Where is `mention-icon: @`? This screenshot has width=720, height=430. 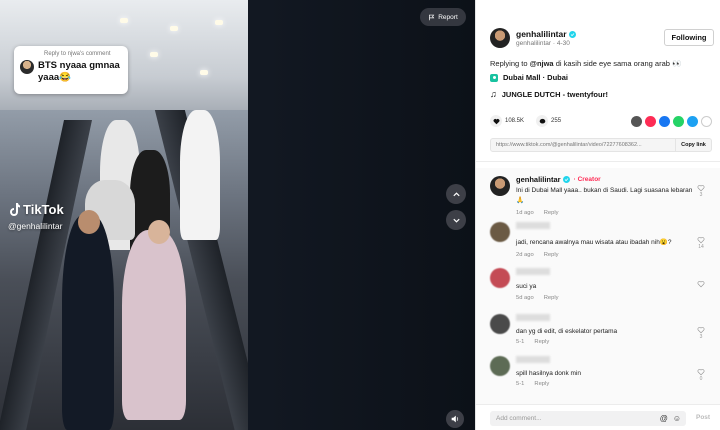
mention-icon: @ is located at coordinates (664, 418).